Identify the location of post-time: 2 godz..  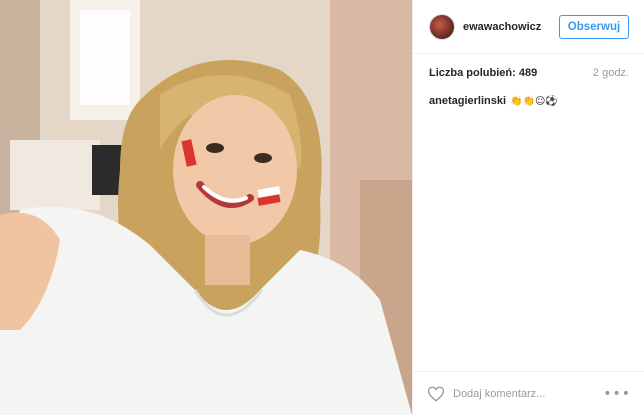
(611, 73).